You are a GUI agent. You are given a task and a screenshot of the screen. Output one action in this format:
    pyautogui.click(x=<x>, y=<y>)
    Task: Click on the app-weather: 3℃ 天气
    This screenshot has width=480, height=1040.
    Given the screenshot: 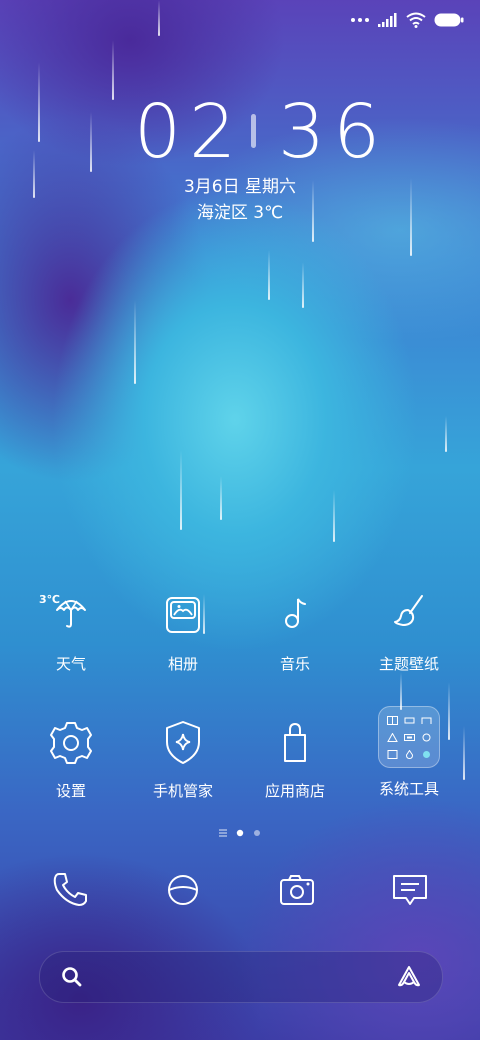 What is the action you would take?
    pyautogui.click(x=71, y=630)
    